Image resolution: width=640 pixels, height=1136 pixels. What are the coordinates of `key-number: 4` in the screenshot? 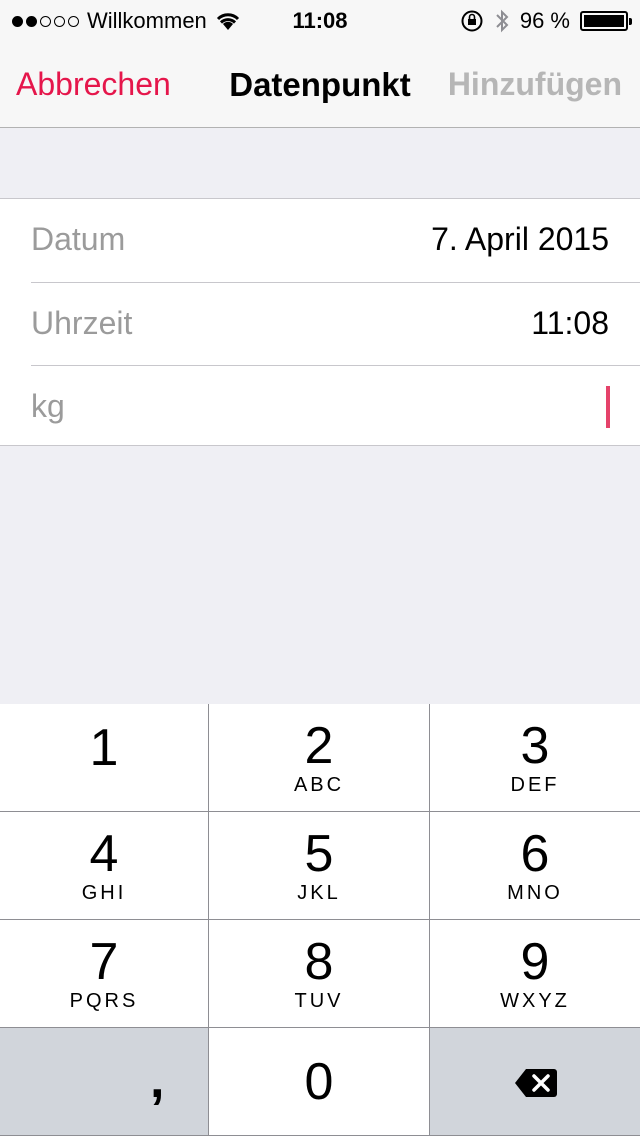 It's located at (104, 854).